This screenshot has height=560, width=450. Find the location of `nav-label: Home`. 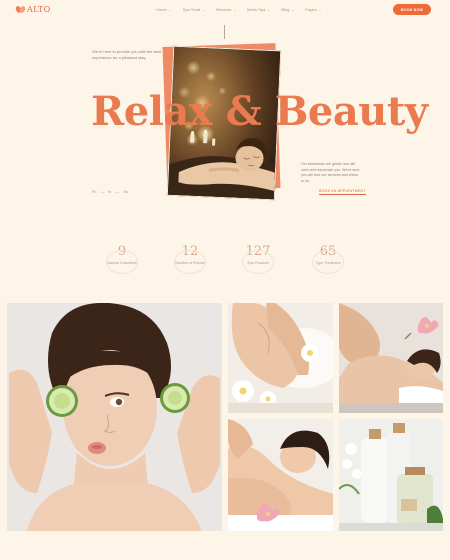

nav-label: Home is located at coordinates (161, 9).